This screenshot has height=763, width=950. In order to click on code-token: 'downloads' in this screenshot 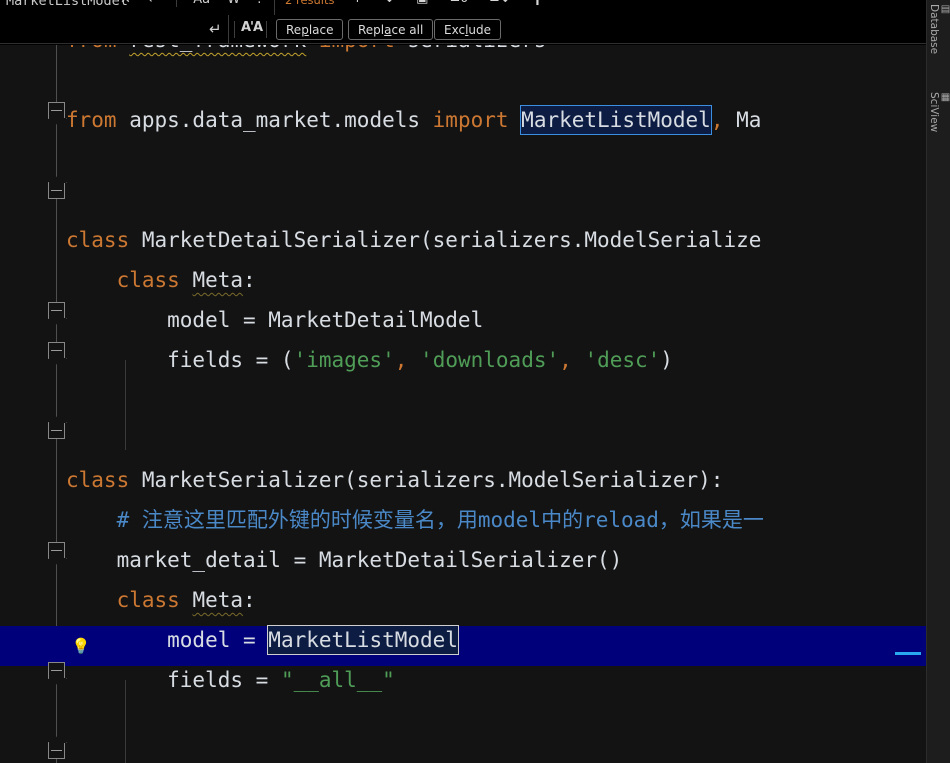, I will do `click(490, 360)`.